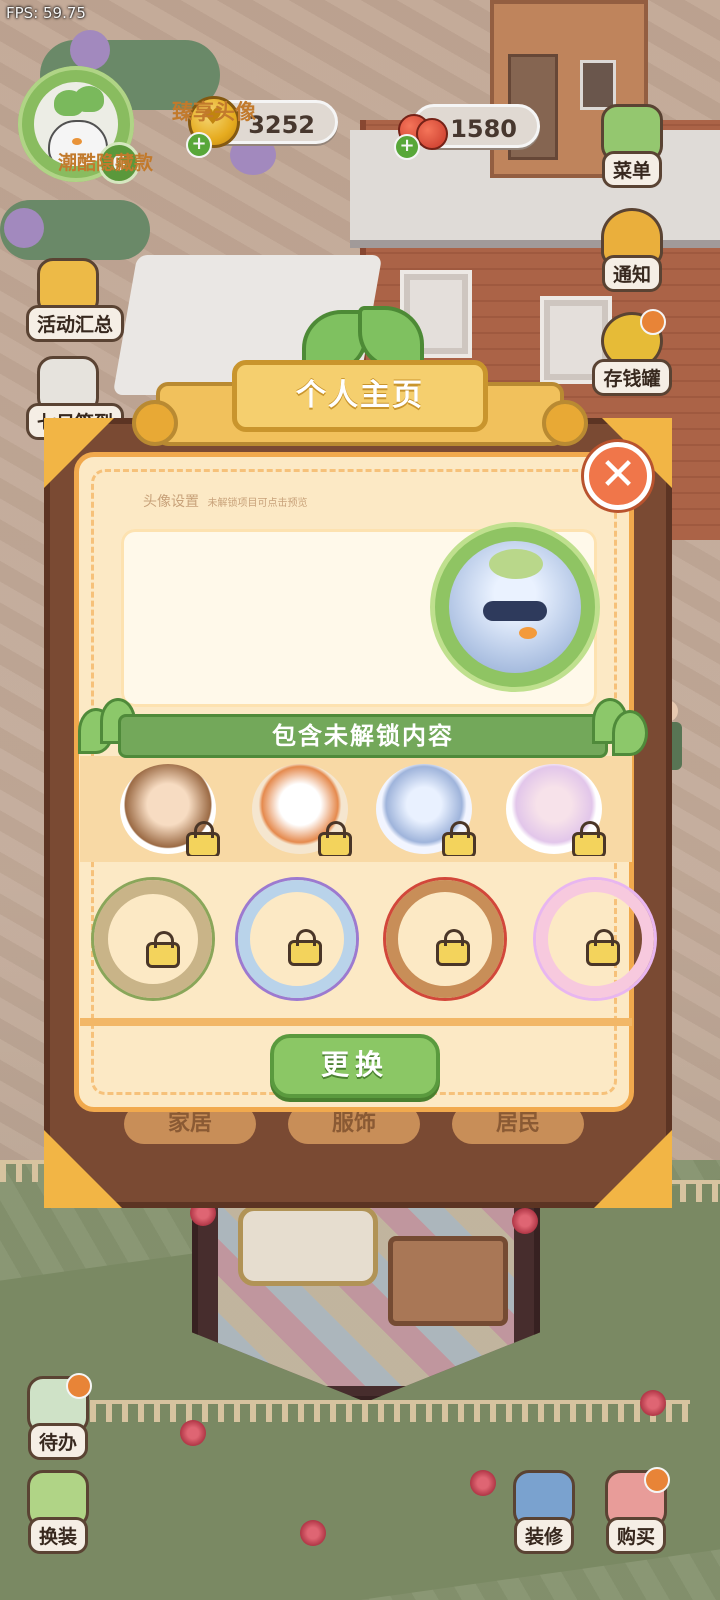  Describe the element at coordinates (356, 1022) in the screenshot. I see `divider` at that location.